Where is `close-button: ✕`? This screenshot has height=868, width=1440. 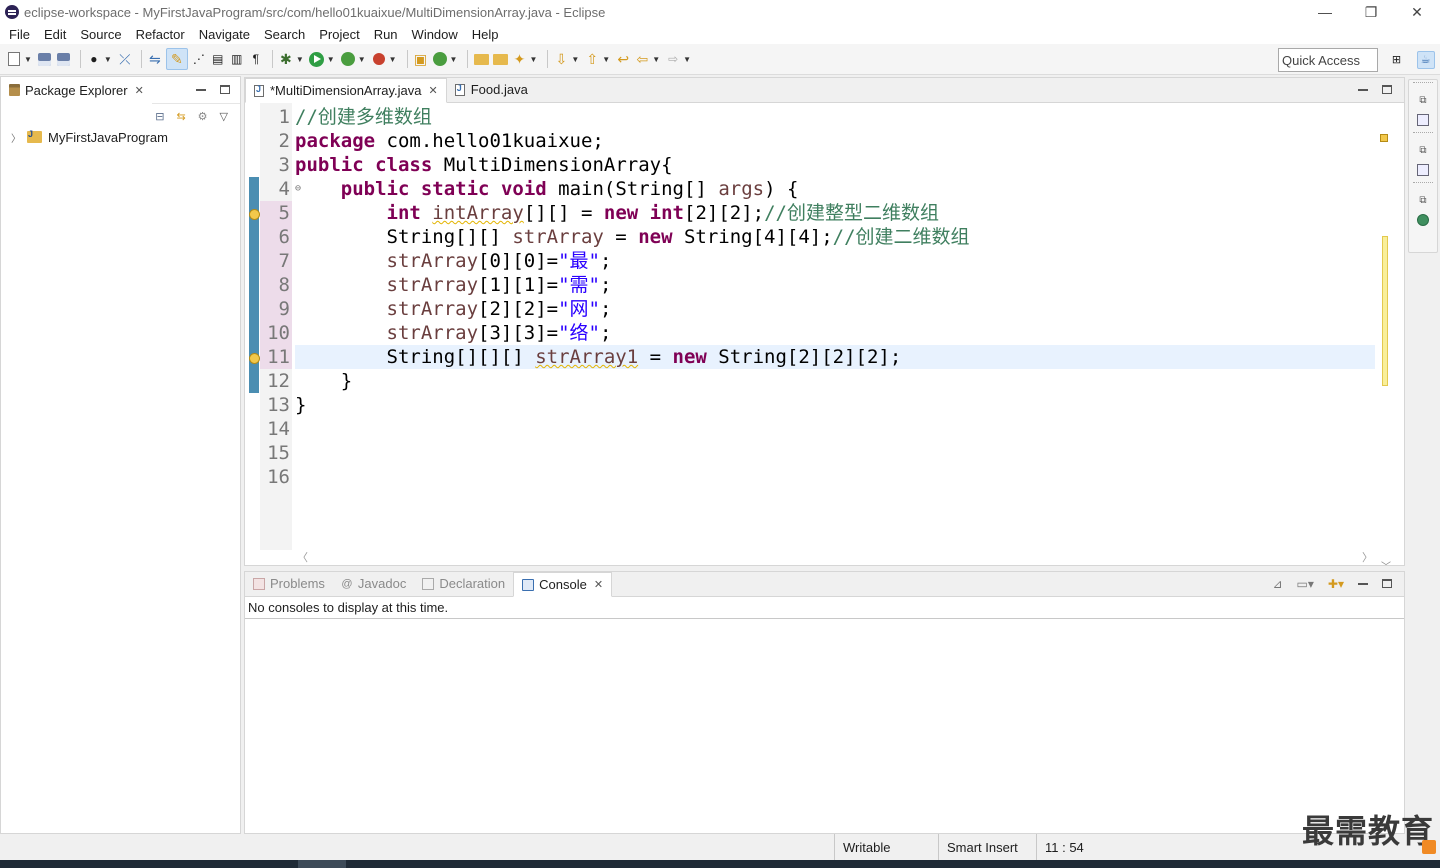
close-button: ✕ is located at coordinates (1417, 12).